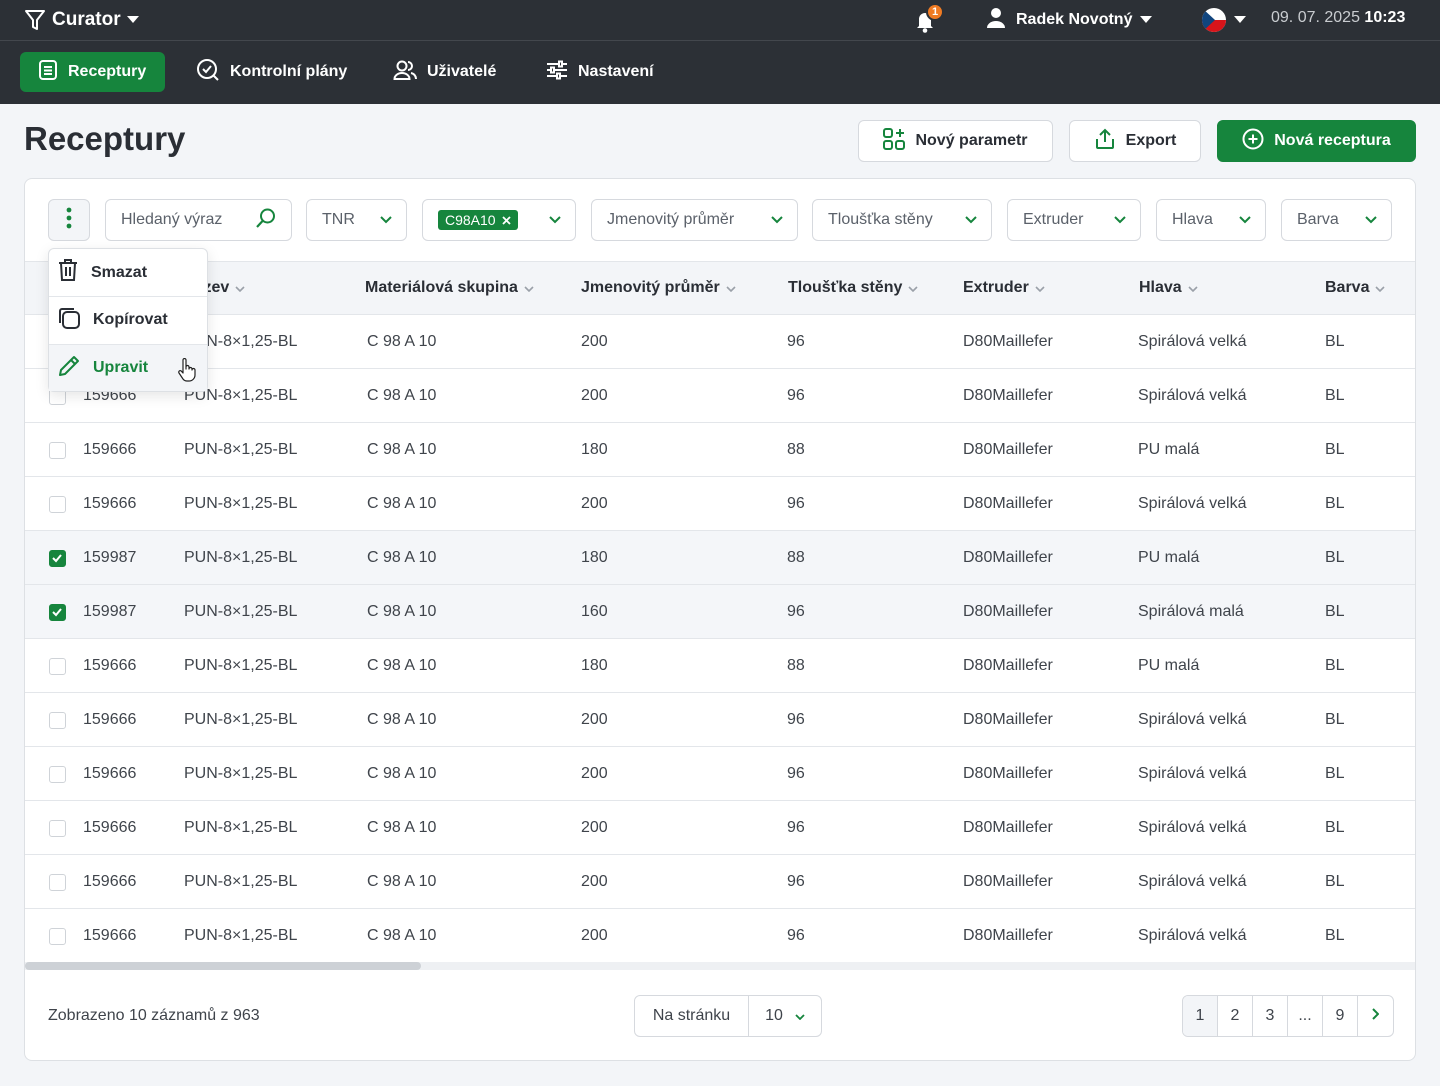 The height and width of the screenshot is (1086, 1440). What do you see at coordinates (600, 72) in the screenshot?
I see `nav-nastaveni: Nastavení` at bounding box center [600, 72].